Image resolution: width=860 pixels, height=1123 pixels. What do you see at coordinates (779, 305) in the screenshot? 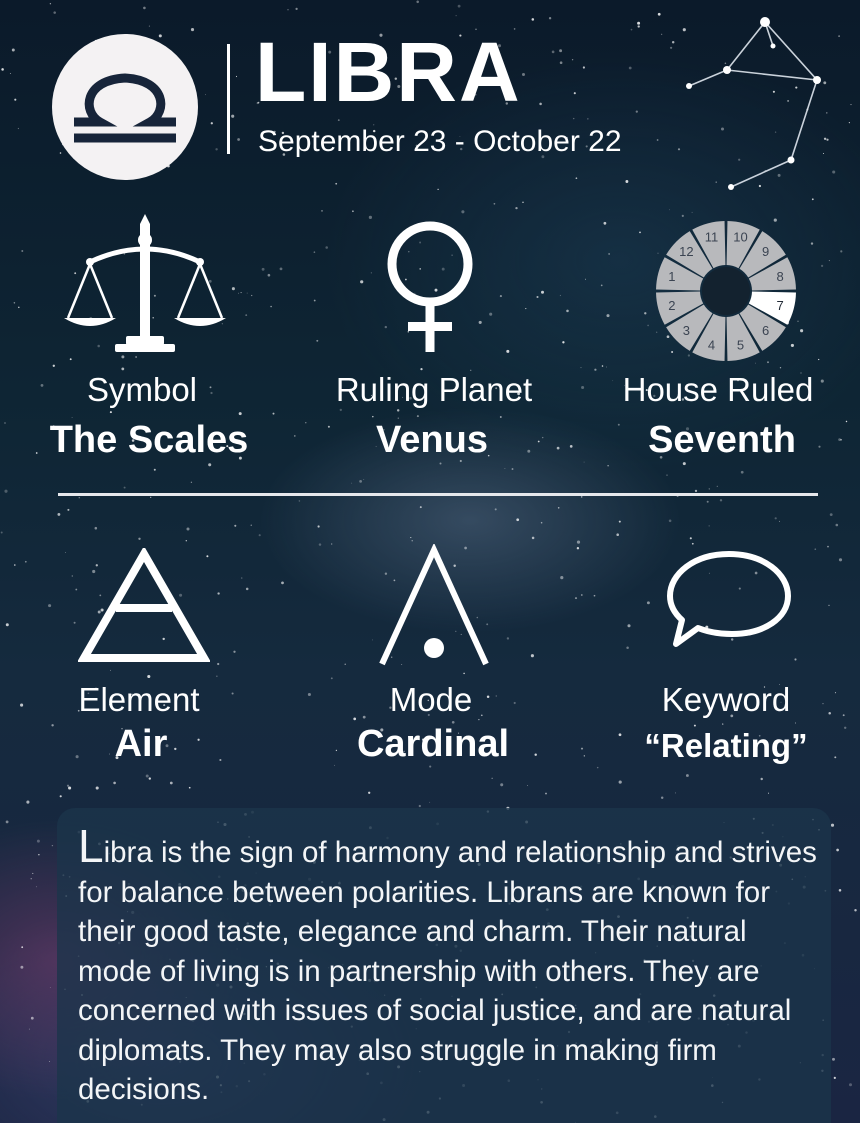
I see `house-number: 7` at bounding box center [779, 305].